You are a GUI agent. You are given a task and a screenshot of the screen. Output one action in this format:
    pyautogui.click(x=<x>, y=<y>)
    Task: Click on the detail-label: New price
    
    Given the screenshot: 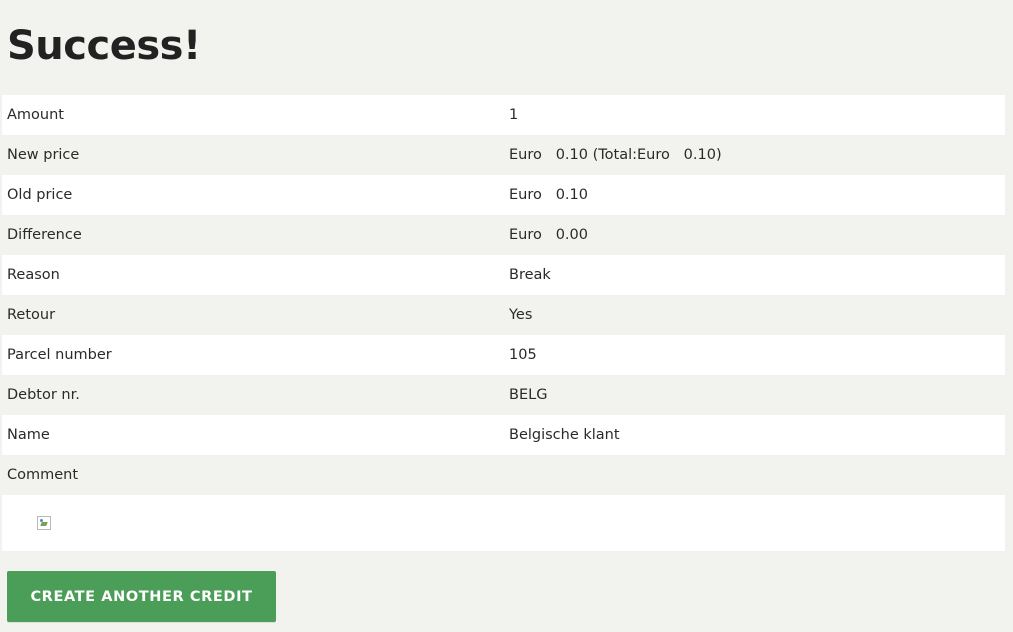 What is the action you would take?
    pyautogui.click(x=43, y=155)
    